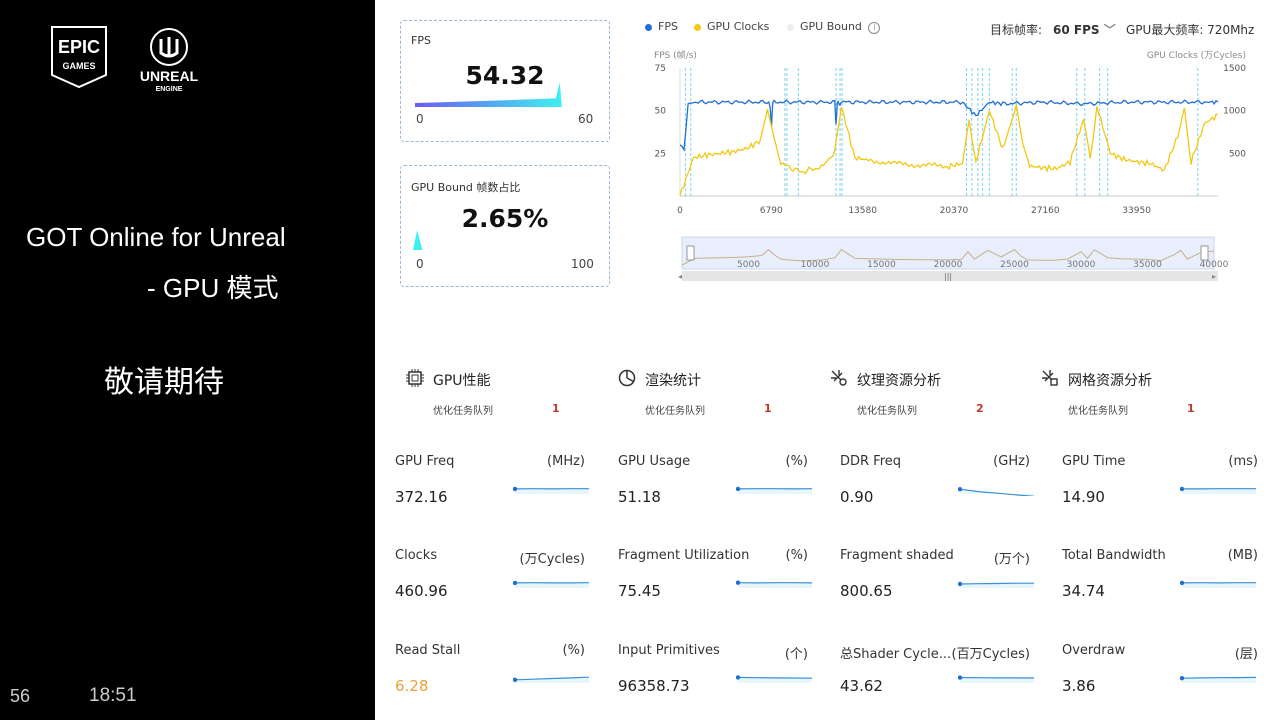 This screenshot has height=720, width=1280. Describe the element at coordinates (857, 497) in the screenshot. I see `metric-value: 0.90` at that location.